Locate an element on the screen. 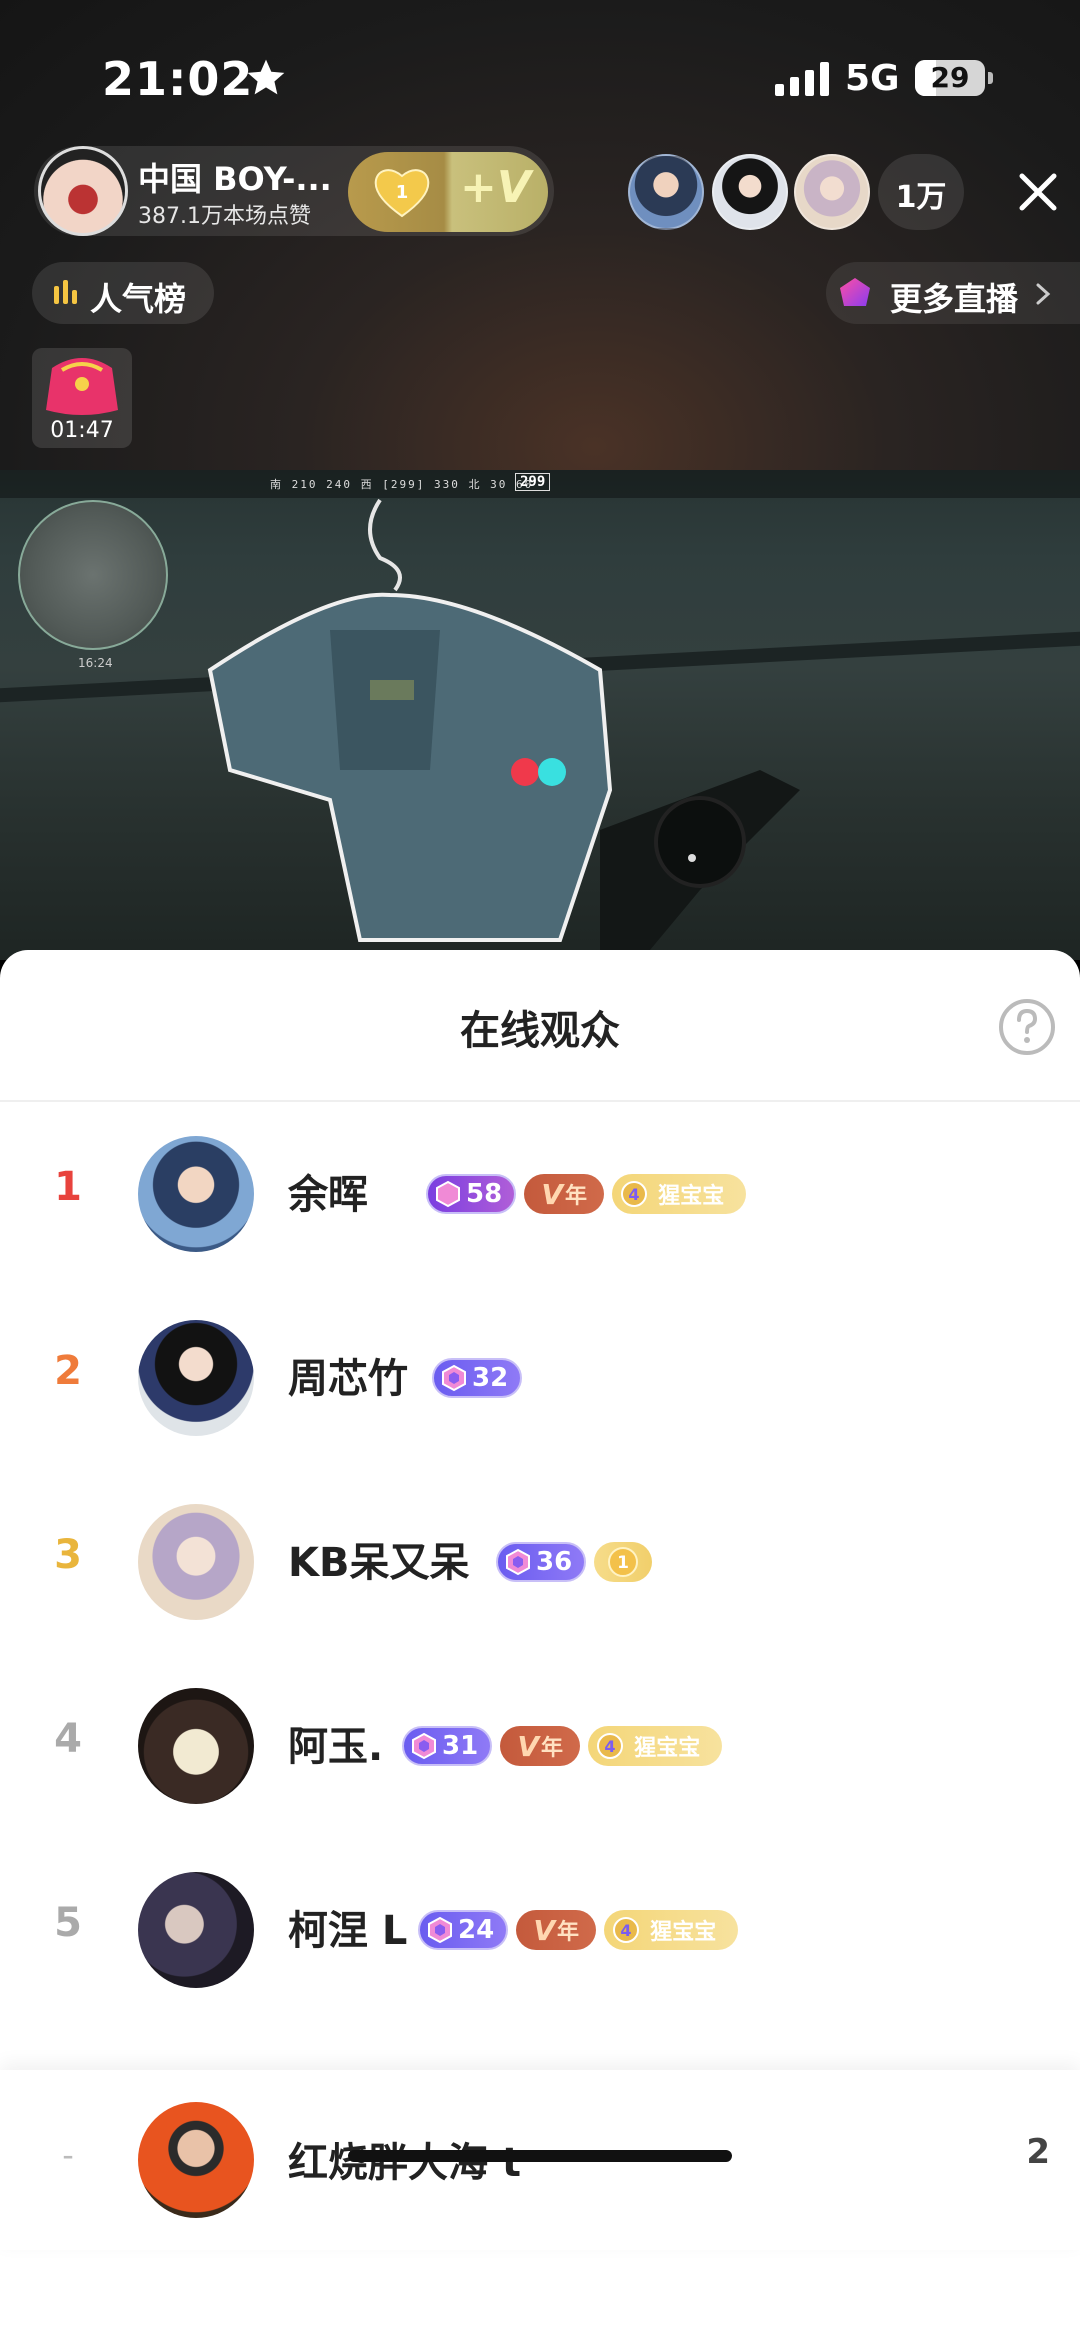 The height and width of the screenshot is (2341, 1080). level-value: 24 is located at coordinates (476, 1930).